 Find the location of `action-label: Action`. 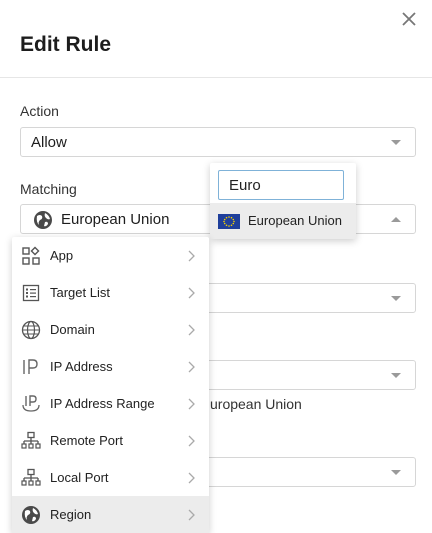

action-label: Action is located at coordinates (39, 111).